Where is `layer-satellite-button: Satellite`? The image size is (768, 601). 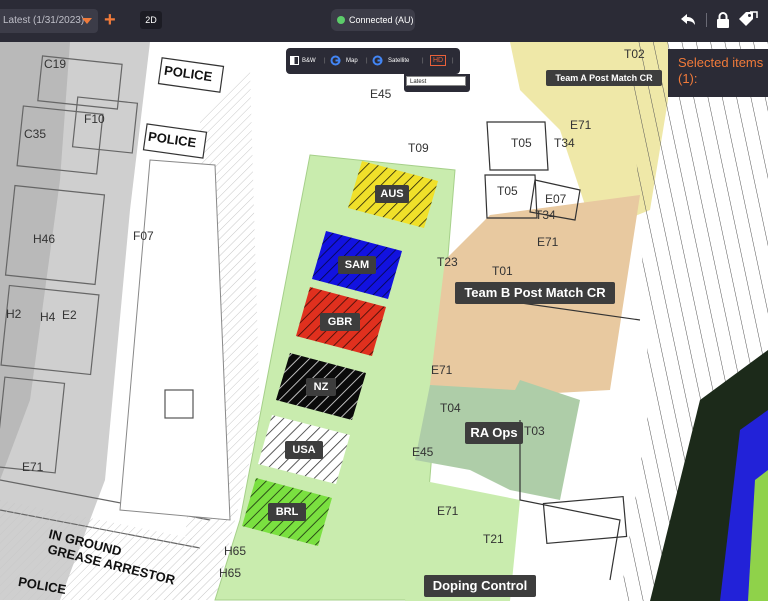 layer-satellite-button: Satellite is located at coordinates (398, 61).